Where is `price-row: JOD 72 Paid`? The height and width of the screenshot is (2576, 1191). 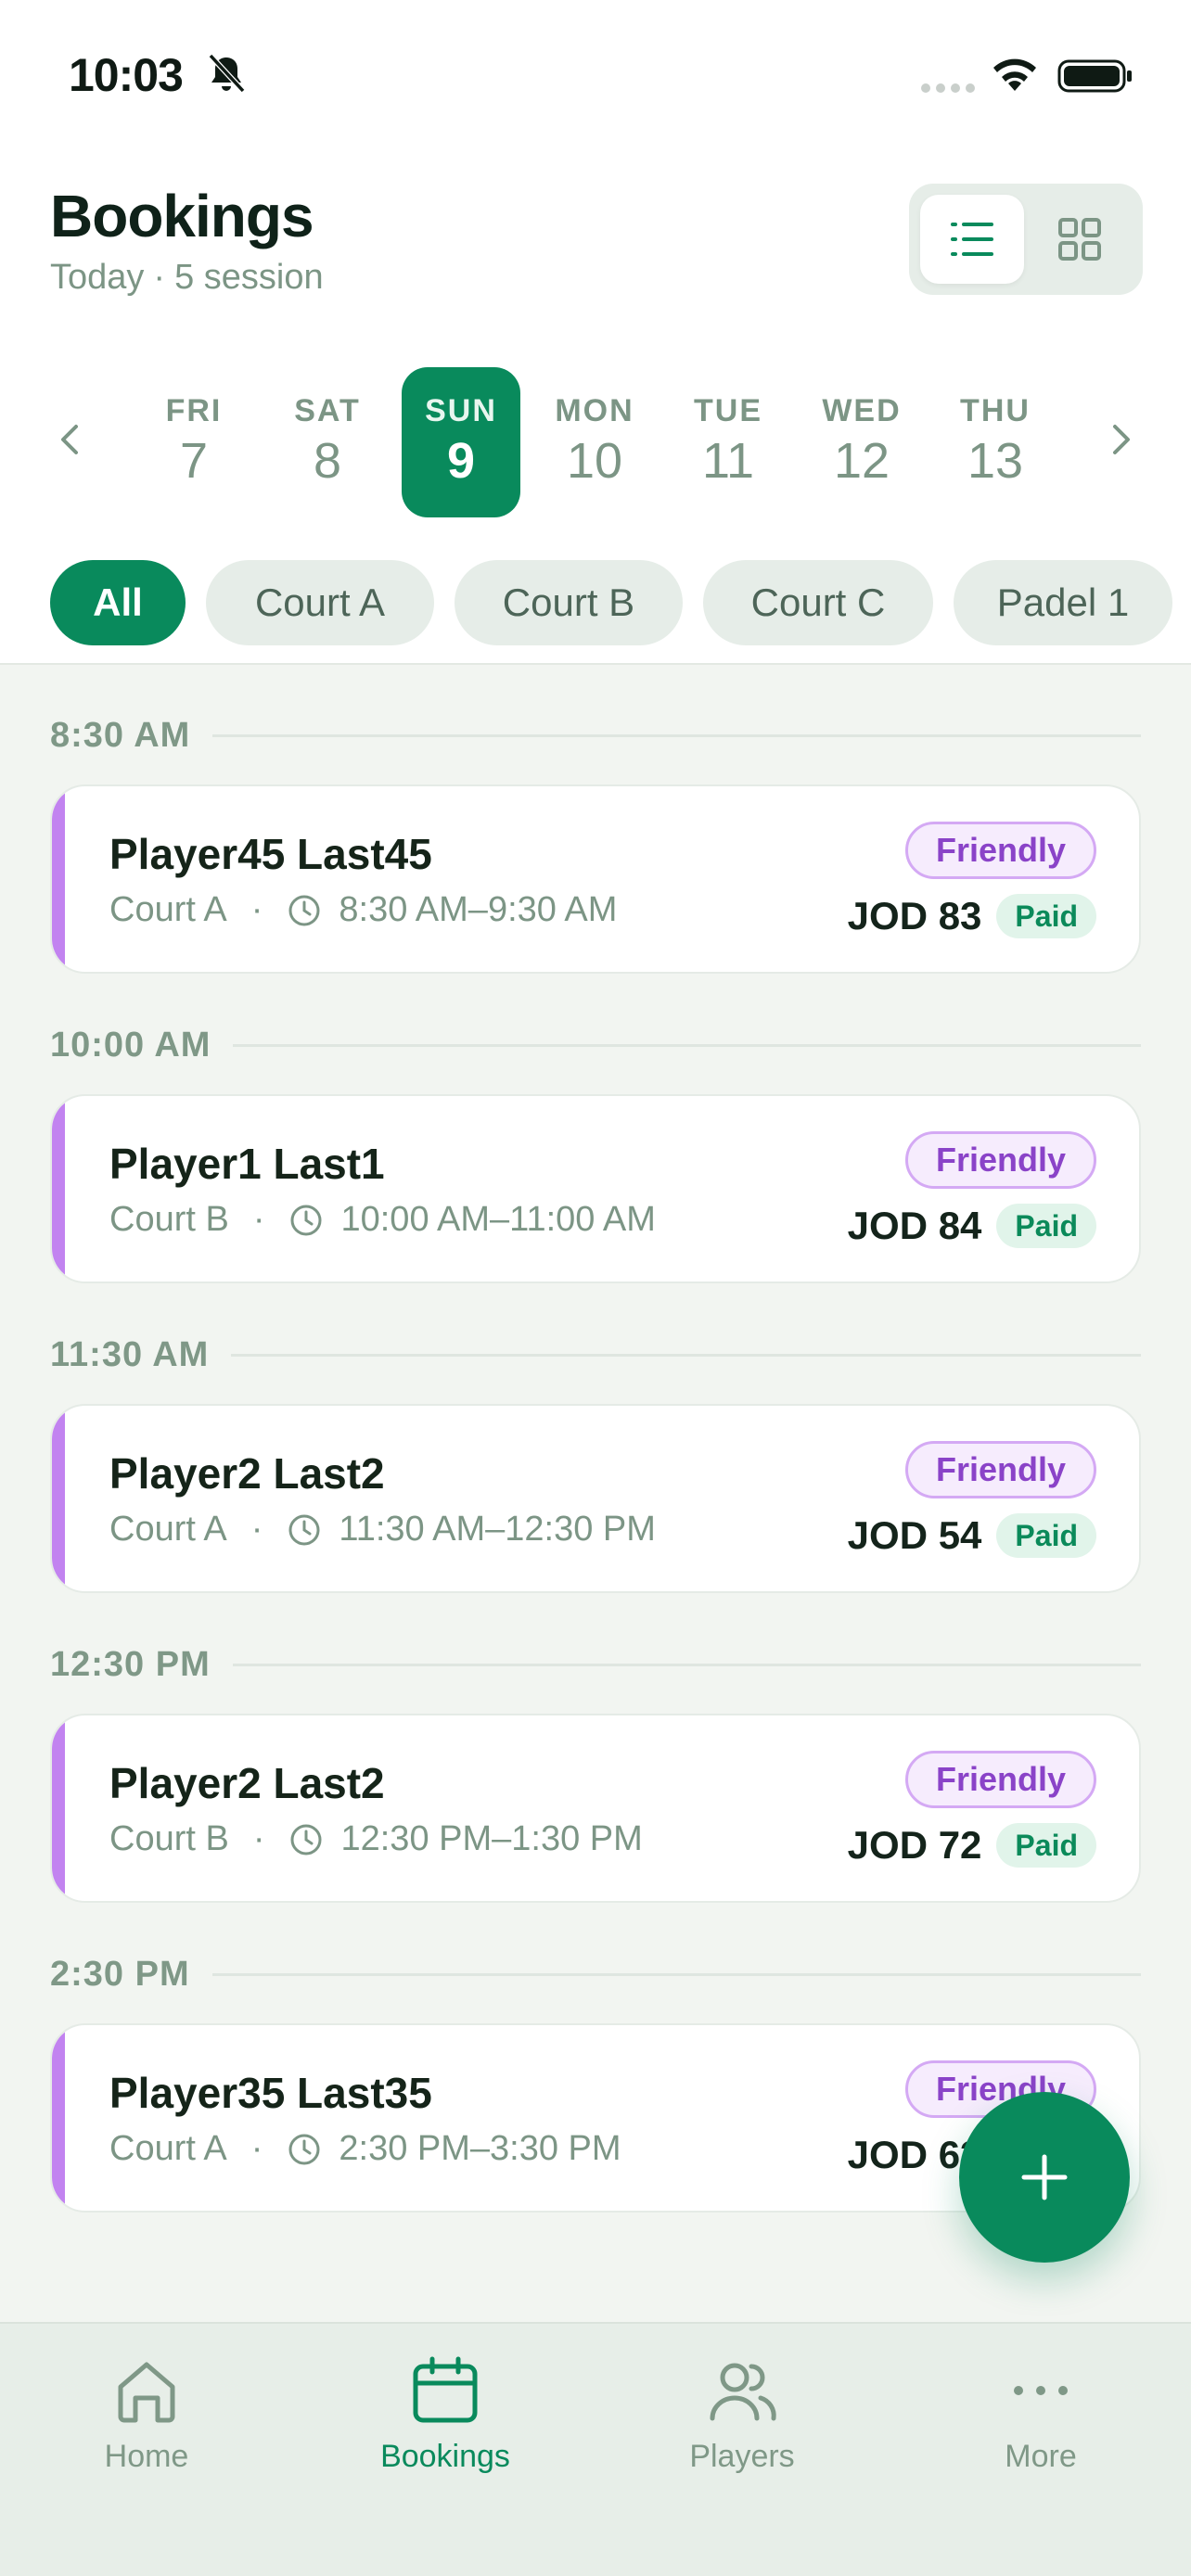
price-row: JOD 72 Paid is located at coordinates (972, 1846).